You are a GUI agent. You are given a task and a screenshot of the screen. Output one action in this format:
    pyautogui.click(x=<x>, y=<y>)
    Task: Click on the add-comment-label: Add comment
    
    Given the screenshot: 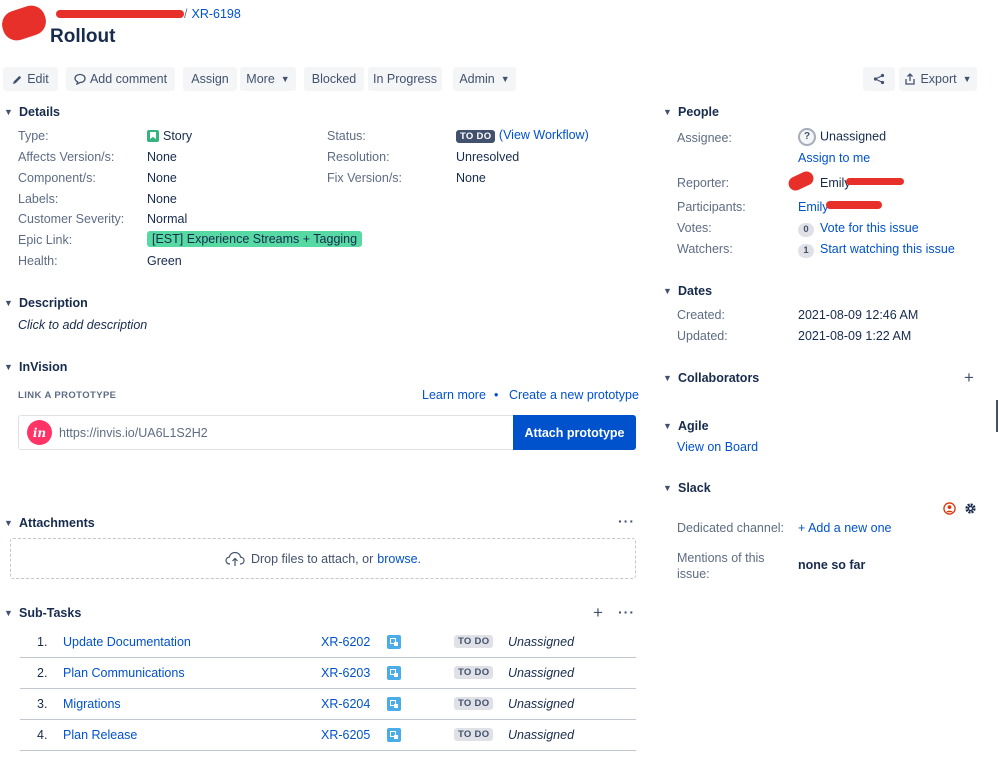 What is the action you would take?
    pyautogui.click(x=128, y=79)
    